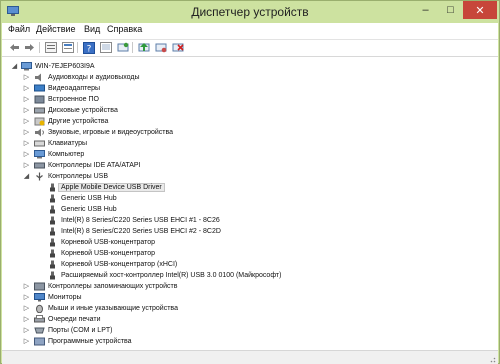  I want to click on tree-category: ▷ Мыши и иные указывающие устройства, so click(100, 308).